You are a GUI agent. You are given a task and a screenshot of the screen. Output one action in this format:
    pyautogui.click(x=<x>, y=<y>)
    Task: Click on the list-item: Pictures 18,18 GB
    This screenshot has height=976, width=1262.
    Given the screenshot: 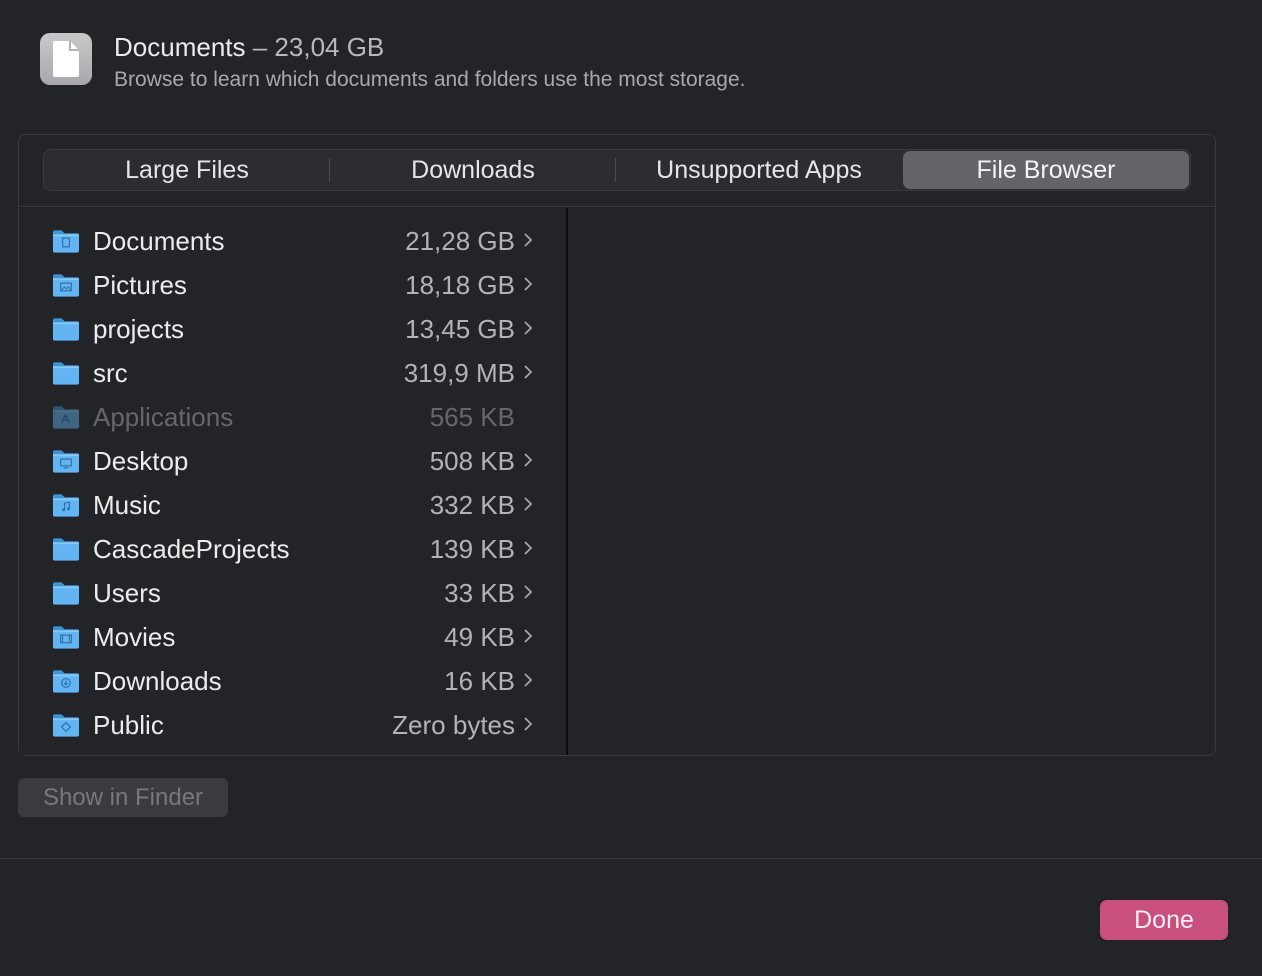 What is the action you would take?
    pyautogui.click(x=292, y=285)
    